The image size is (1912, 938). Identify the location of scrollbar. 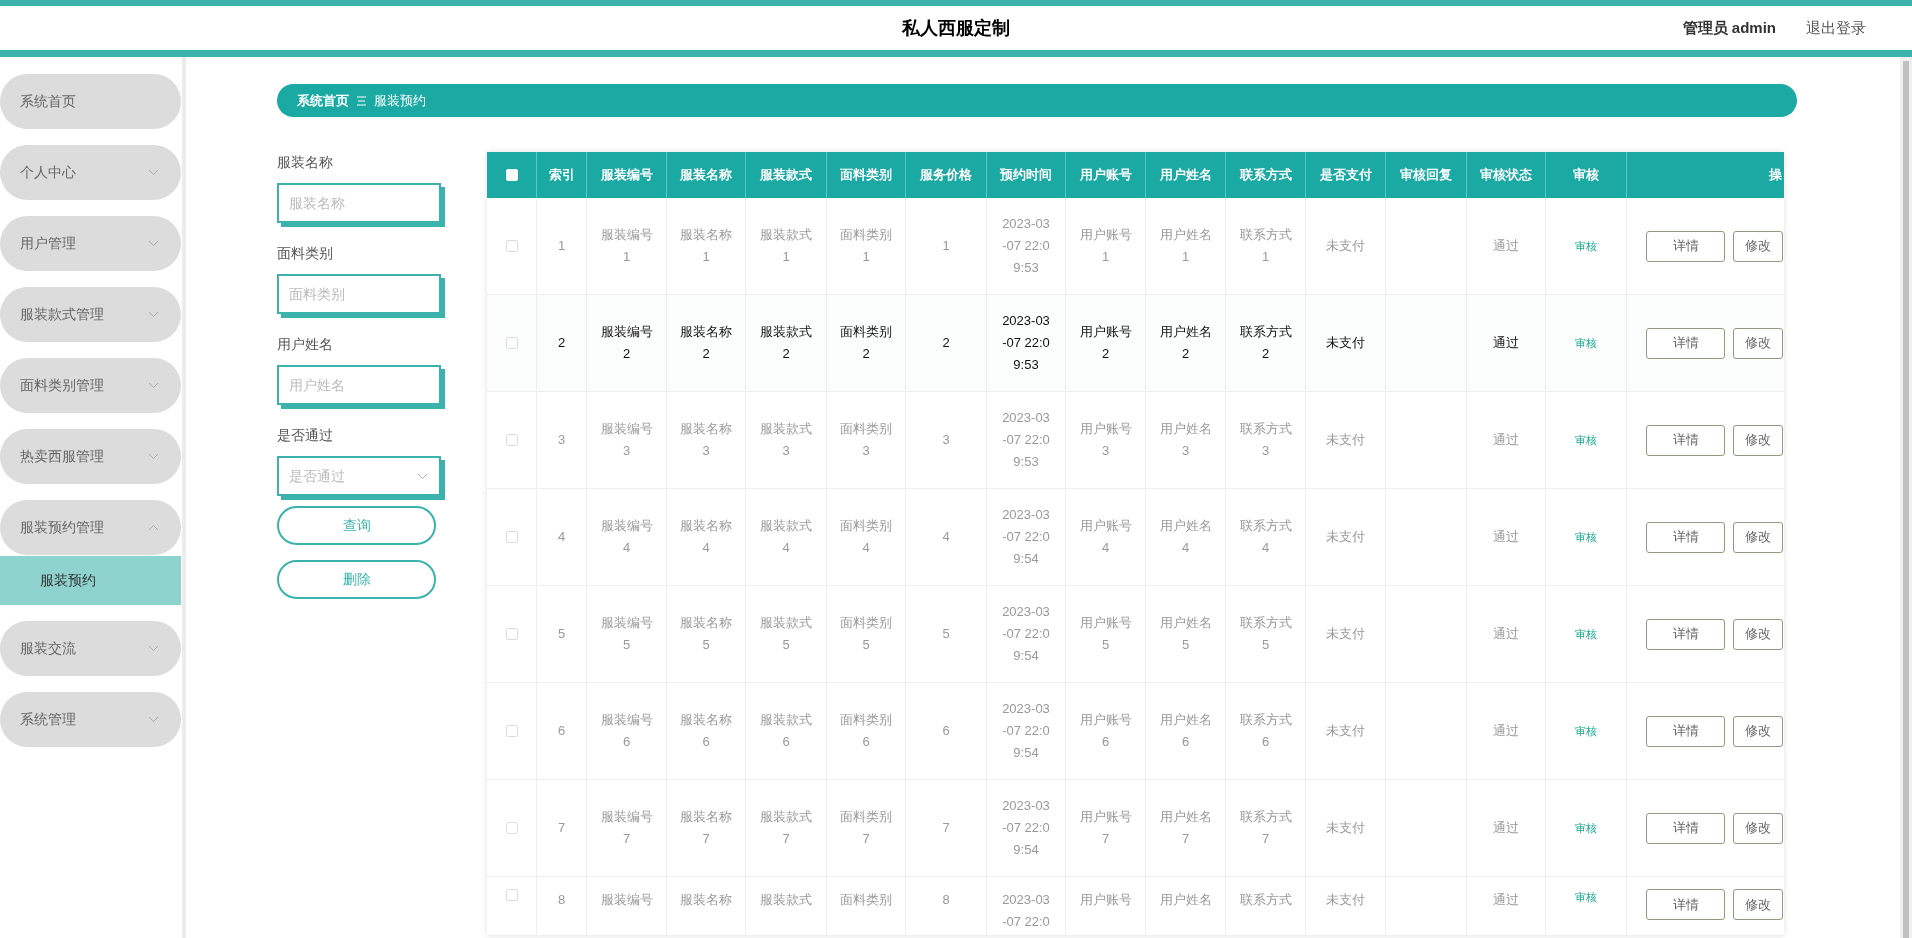
(1906, 497).